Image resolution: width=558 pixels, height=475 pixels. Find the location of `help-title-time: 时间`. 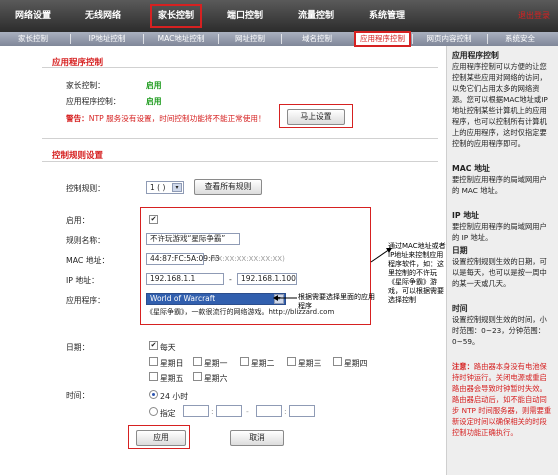

help-title-time: 时间 is located at coordinates (460, 308).